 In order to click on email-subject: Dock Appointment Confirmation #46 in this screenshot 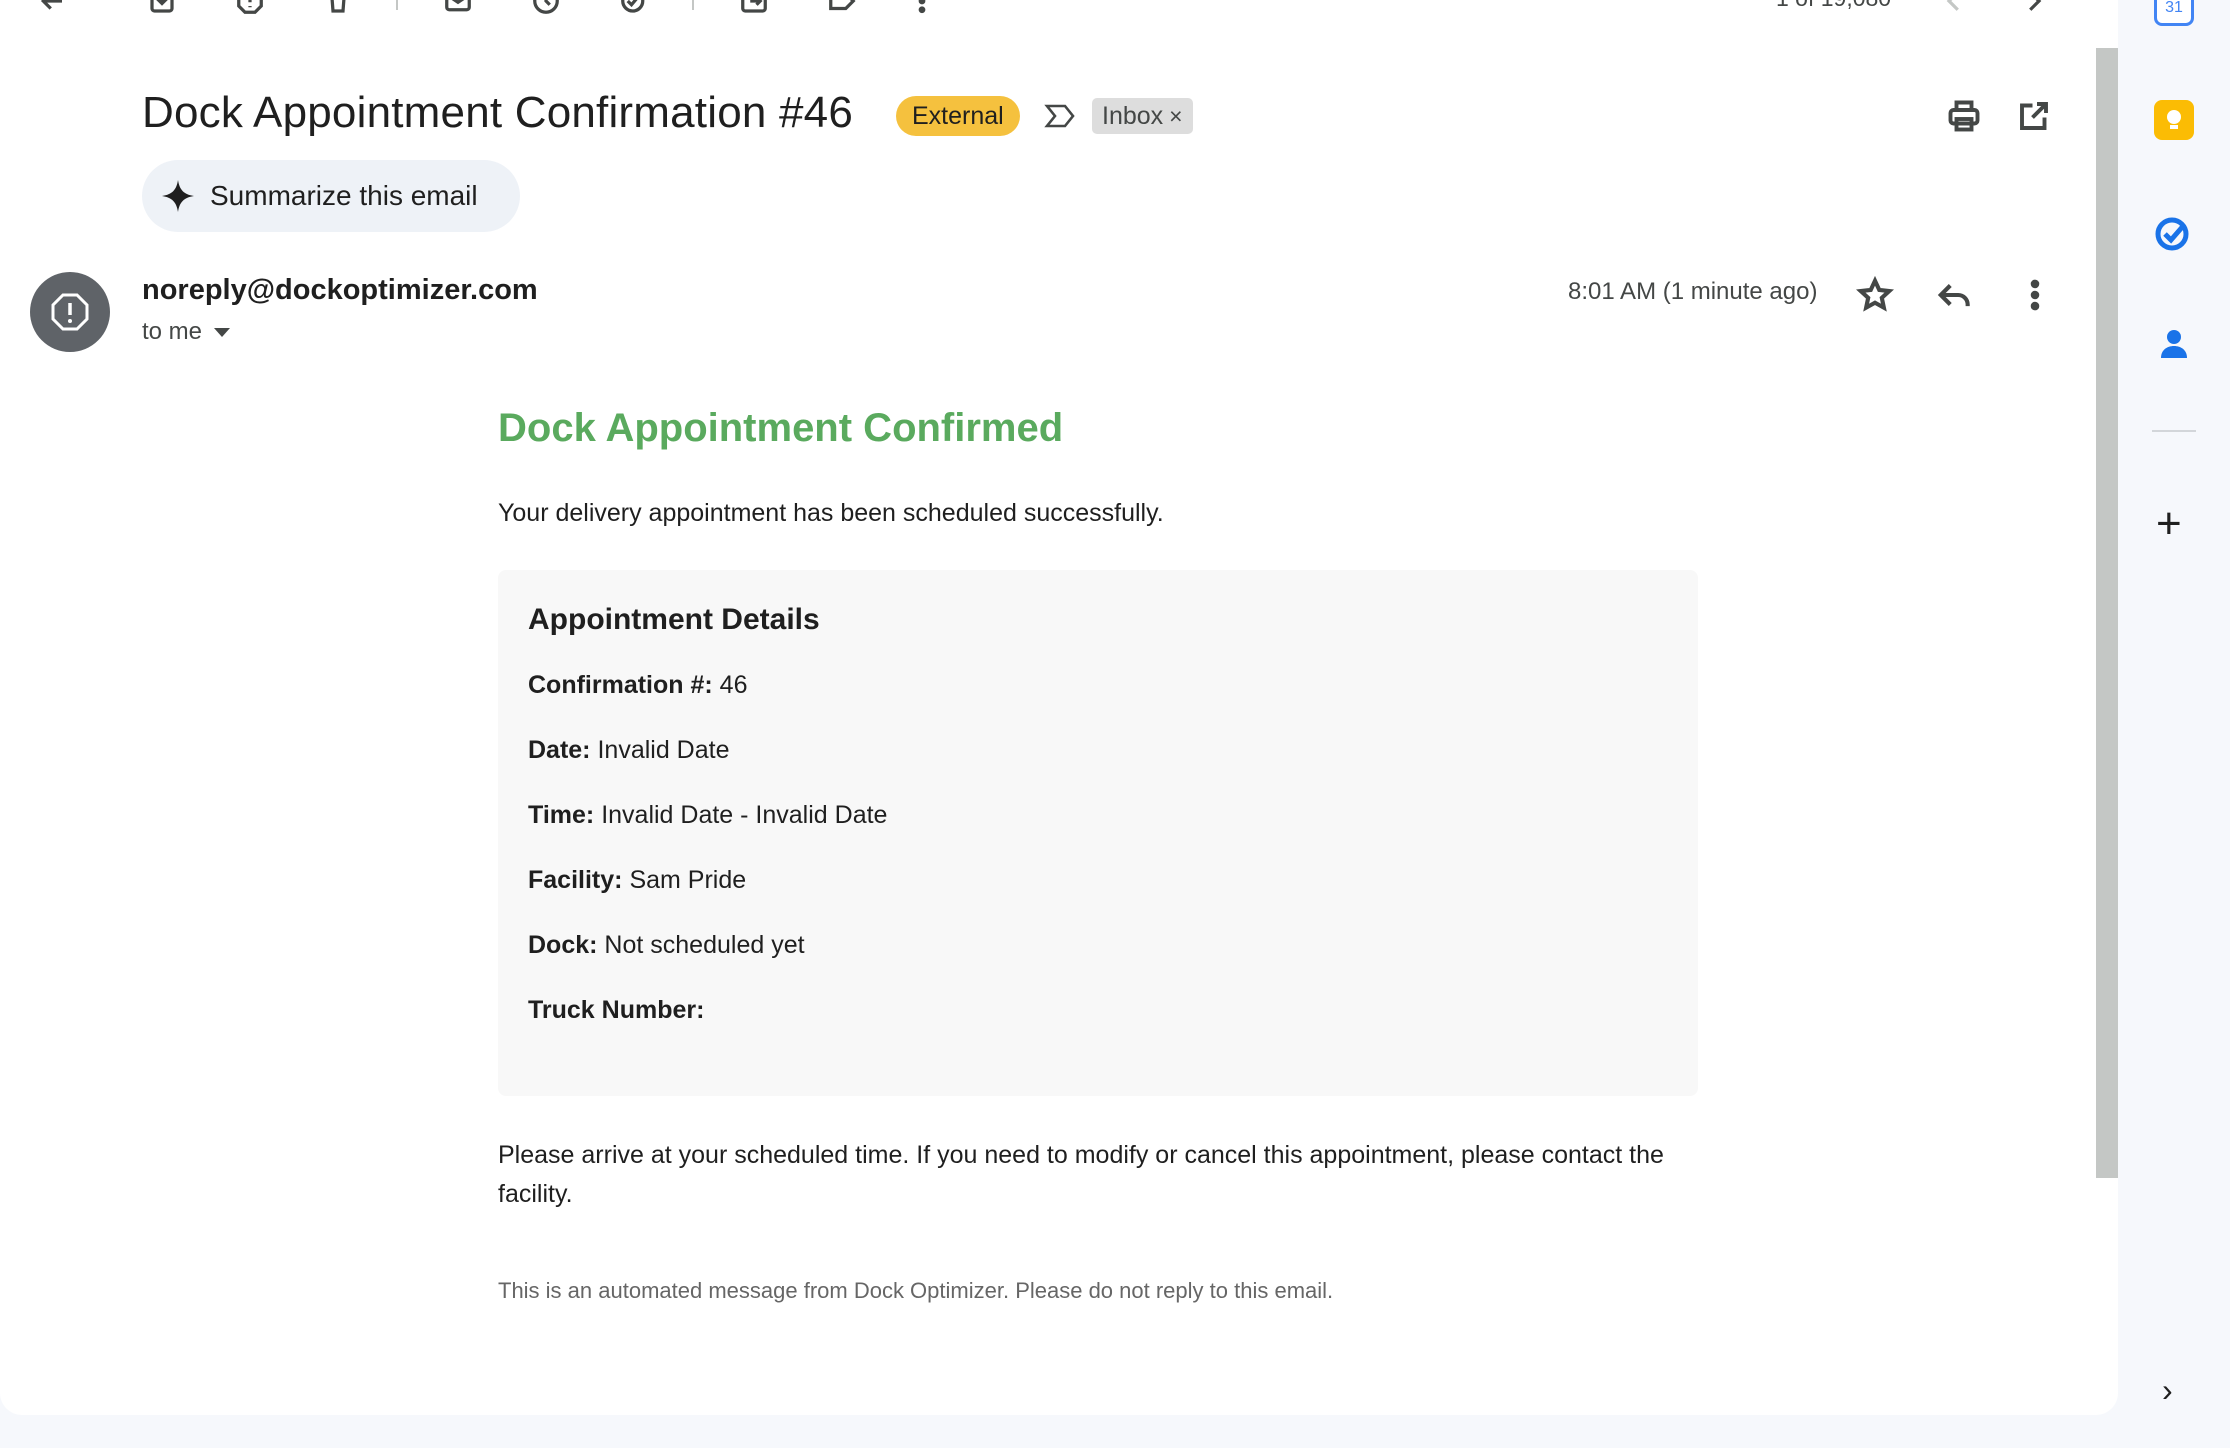, I will do `click(497, 112)`.